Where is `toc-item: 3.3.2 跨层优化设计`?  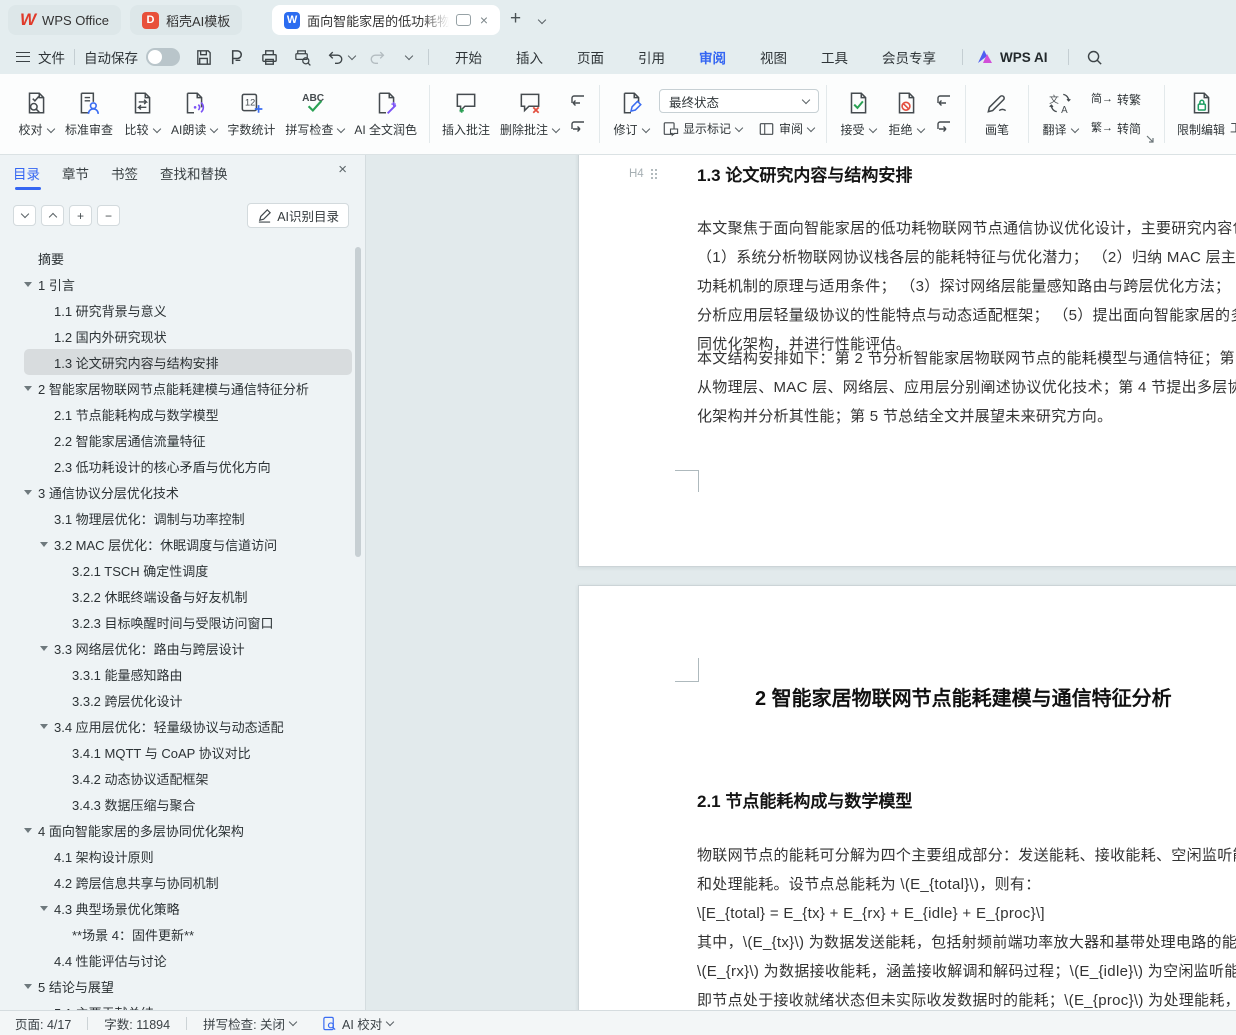
toc-item: 3.3.2 跨层优化设计 is located at coordinates (188, 700).